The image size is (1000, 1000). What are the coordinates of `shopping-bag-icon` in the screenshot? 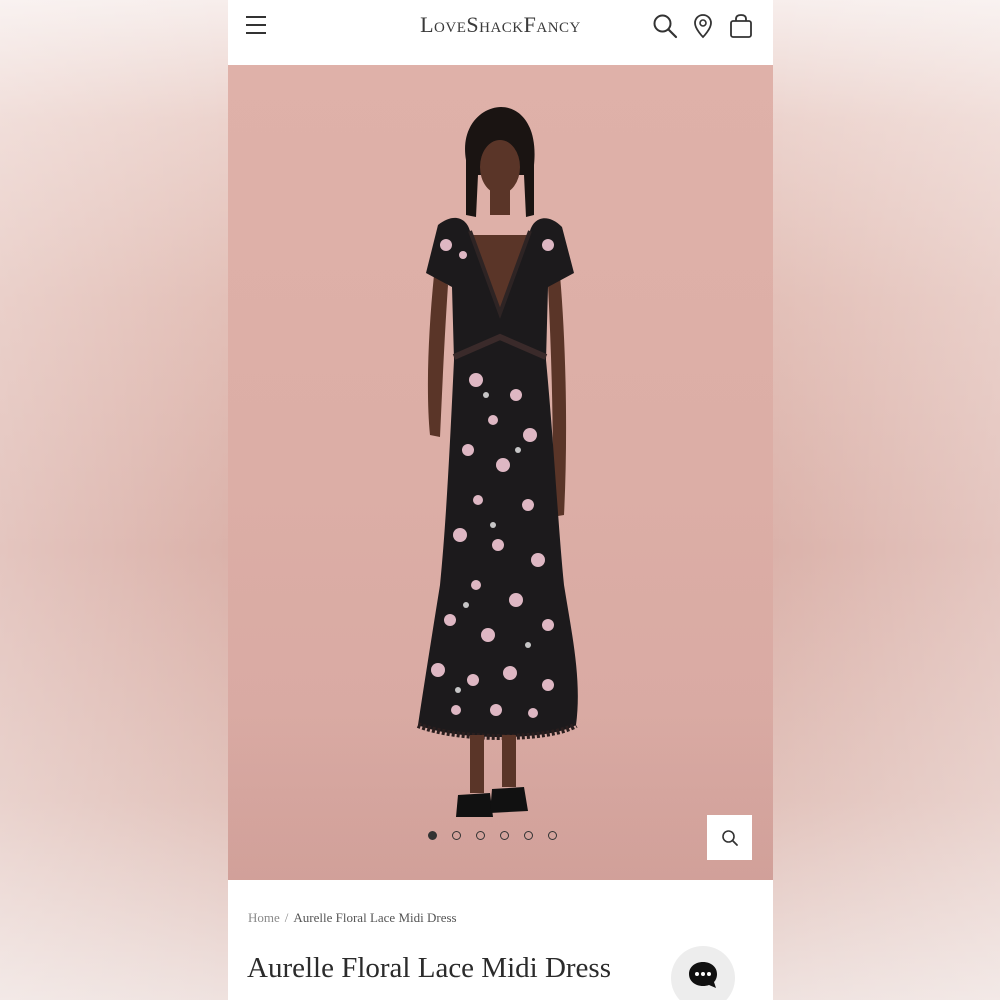 It's located at (741, 26).